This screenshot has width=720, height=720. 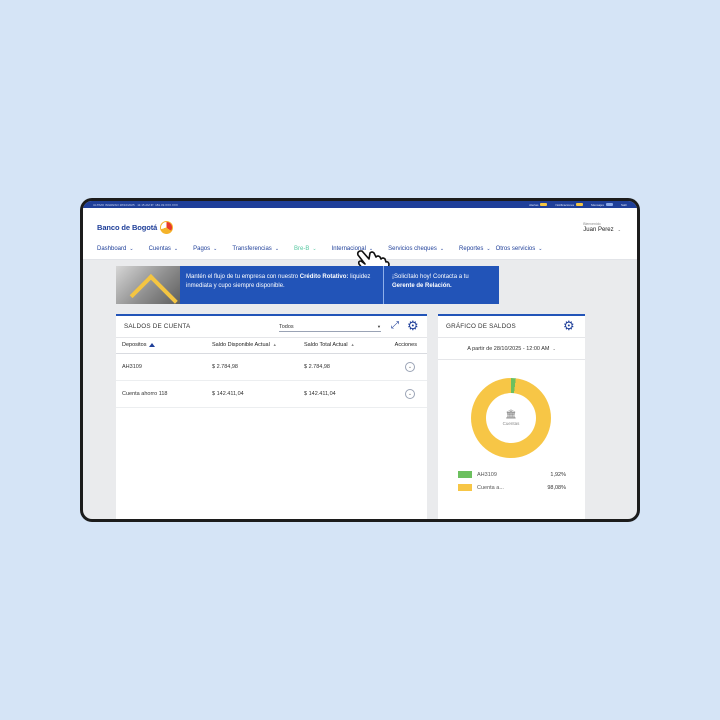 What do you see at coordinates (609, 204) in the screenshot?
I see `messages-badge` at bounding box center [609, 204].